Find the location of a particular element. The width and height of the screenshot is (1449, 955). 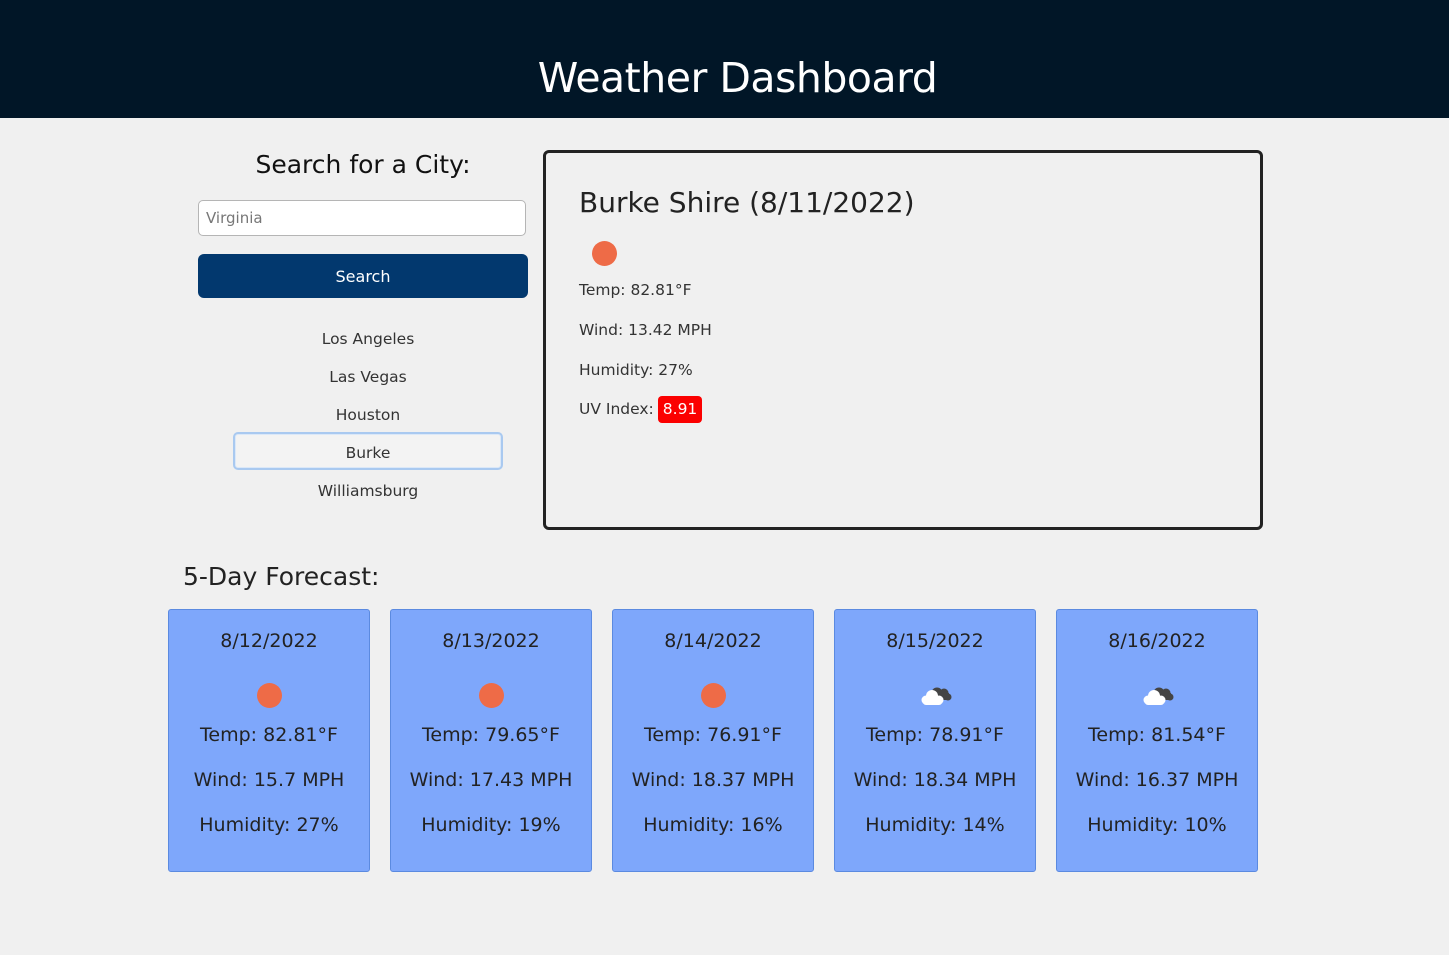

history-item-houston: Houston is located at coordinates (368, 413).